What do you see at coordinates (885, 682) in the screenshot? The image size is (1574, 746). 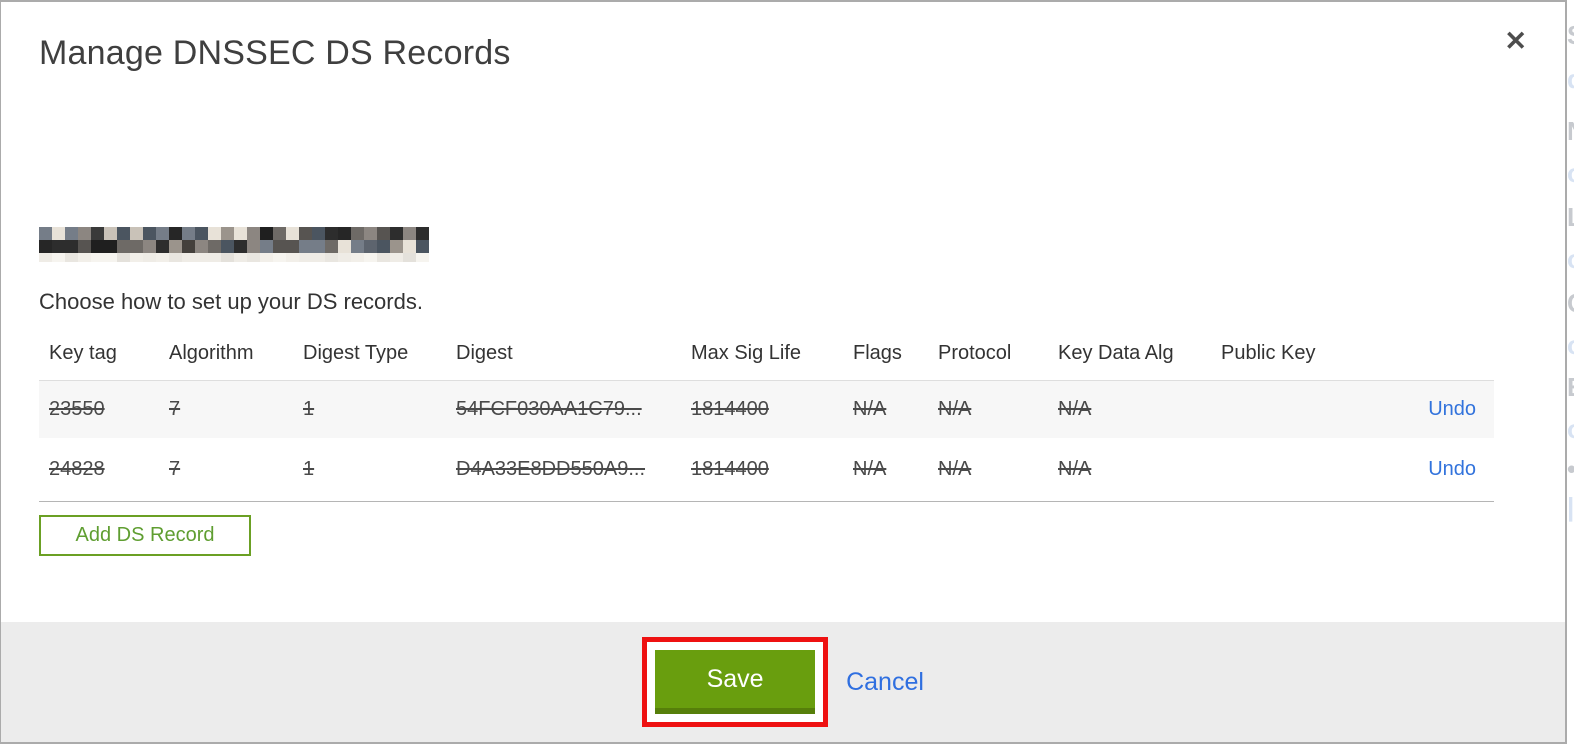 I see `cancel-link: Cancel` at bounding box center [885, 682].